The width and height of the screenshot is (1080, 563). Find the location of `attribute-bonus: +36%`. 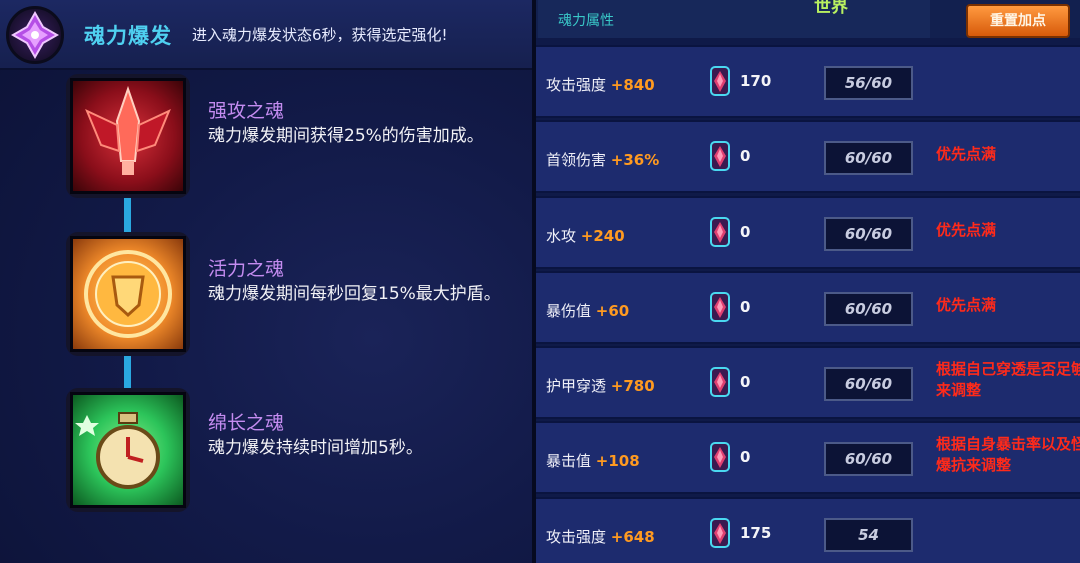

attribute-bonus: +36% is located at coordinates (635, 160).